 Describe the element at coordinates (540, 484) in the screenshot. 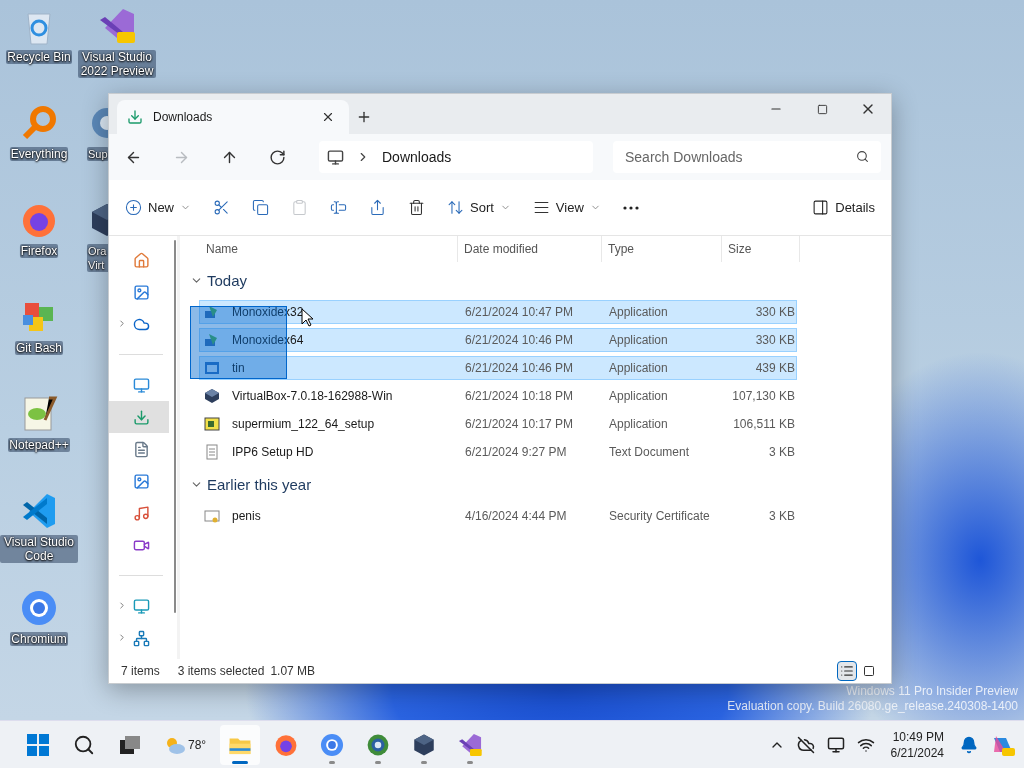

I see `group-header: Earlier this year` at that location.